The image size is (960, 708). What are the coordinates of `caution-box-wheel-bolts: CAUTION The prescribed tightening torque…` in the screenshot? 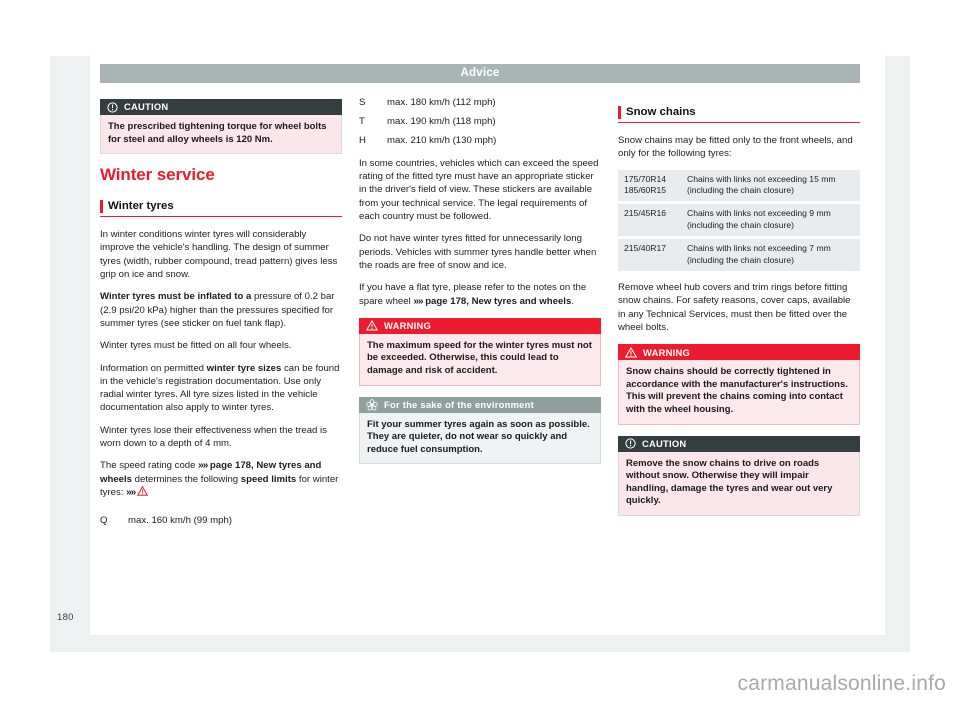 It's located at (221, 127).